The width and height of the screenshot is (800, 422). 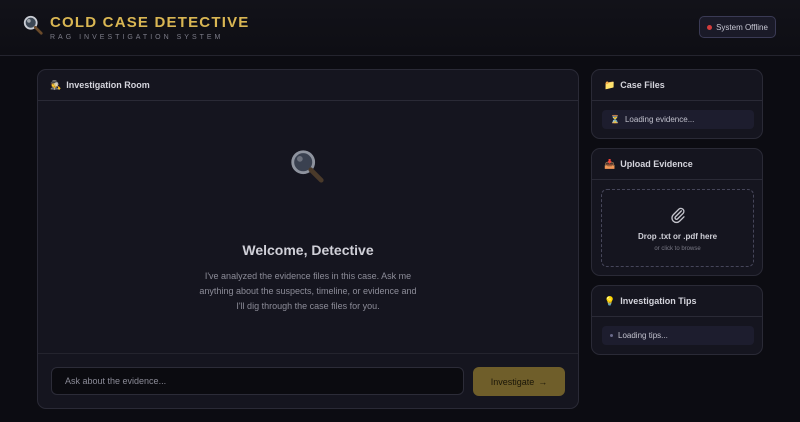 What do you see at coordinates (656, 164) in the screenshot?
I see `panel-title: Upload Evidence` at bounding box center [656, 164].